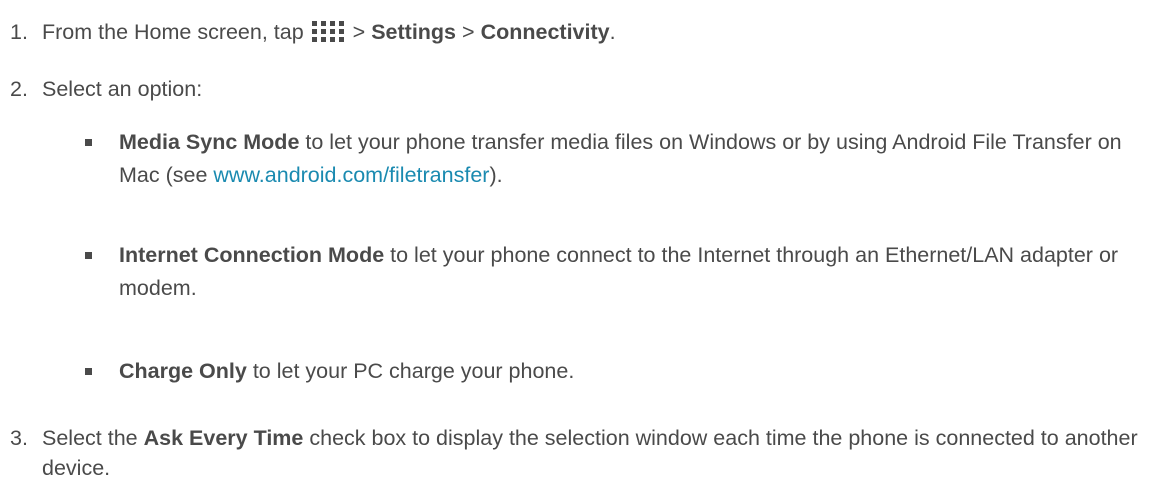 The width and height of the screenshot is (1159, 491). Describe the element at coordinates (327, 31) in the screenshot. I see `apps-grid-icon` at that location.